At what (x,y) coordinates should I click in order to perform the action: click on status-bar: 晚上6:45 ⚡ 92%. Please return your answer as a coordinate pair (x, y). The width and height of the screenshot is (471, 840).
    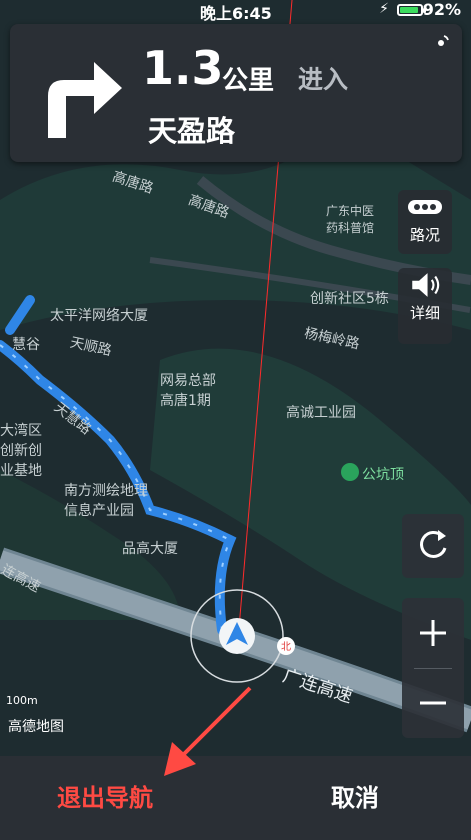
    Looking at the image, I should click on (235, 11).